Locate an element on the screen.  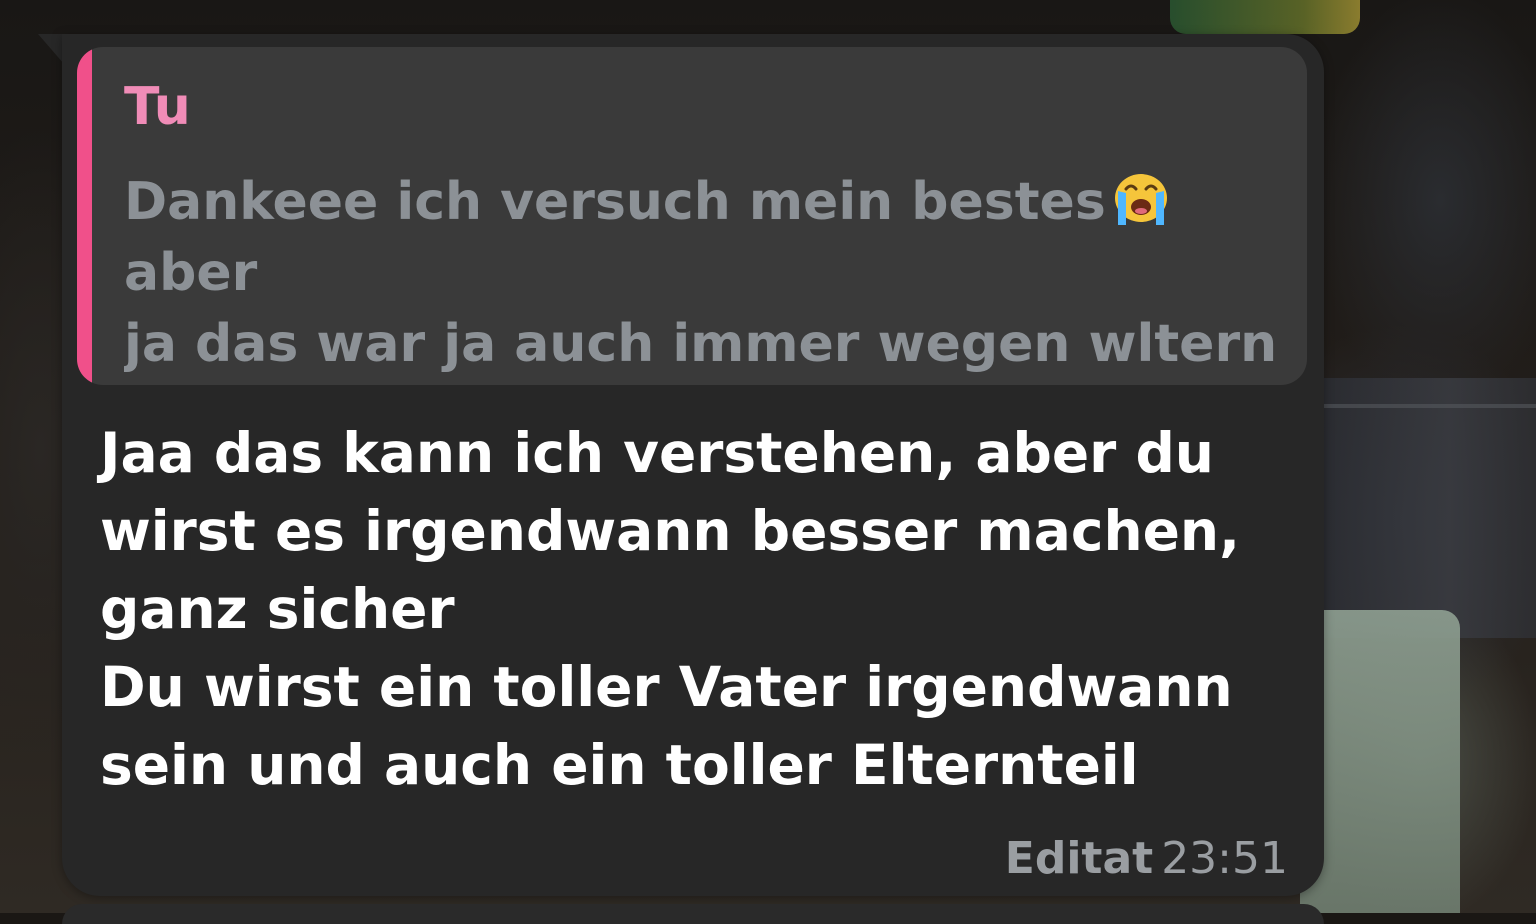
background-object is located at coordinates (1265, 17).